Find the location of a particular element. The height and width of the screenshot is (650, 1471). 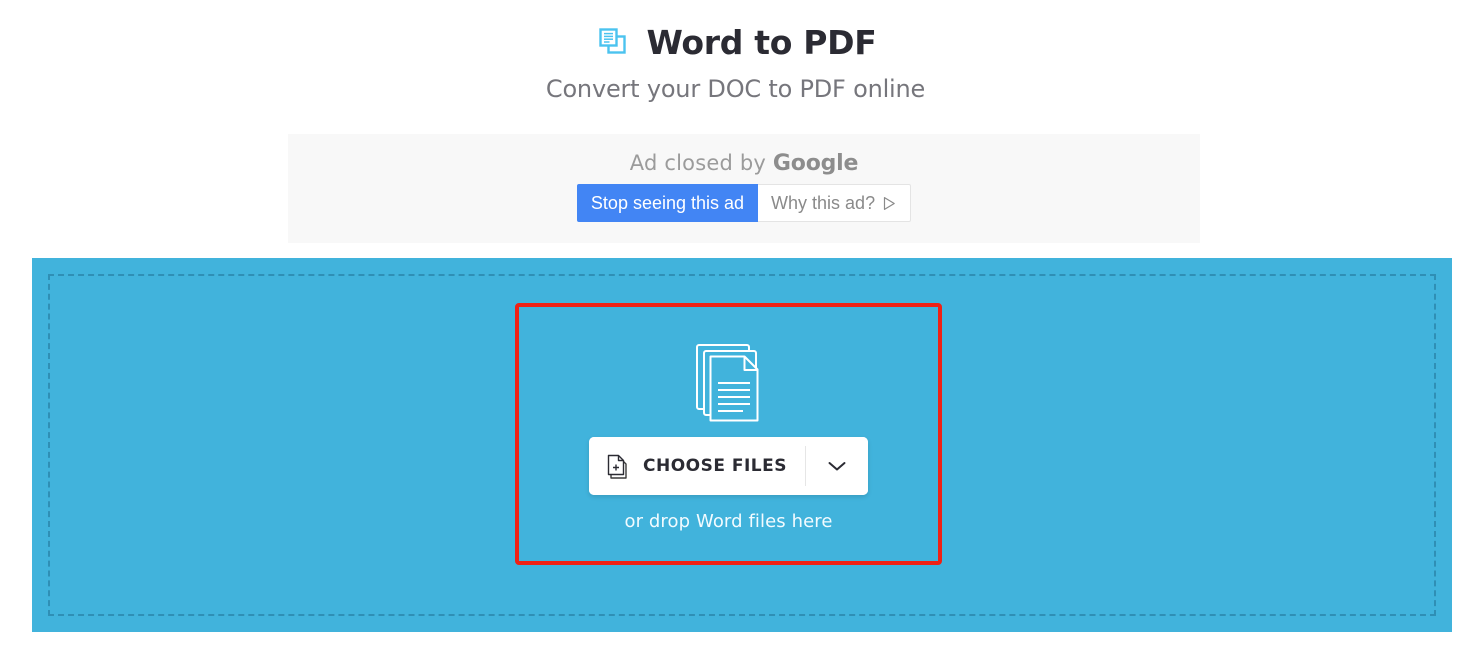

choose-files-button: CHOOSE FILES is located at coordinates (697, 466).